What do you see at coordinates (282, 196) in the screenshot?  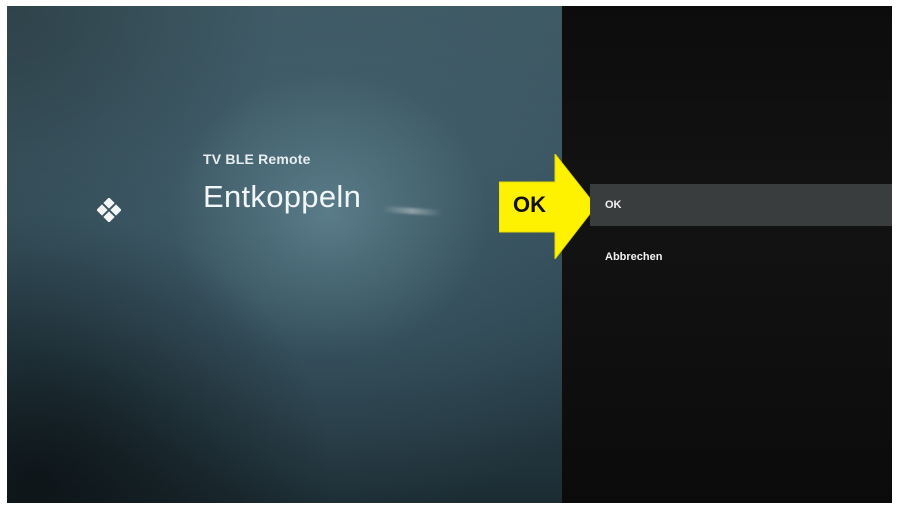 I see `page-title: Entkoppeln` at bounding box center [282, 196].